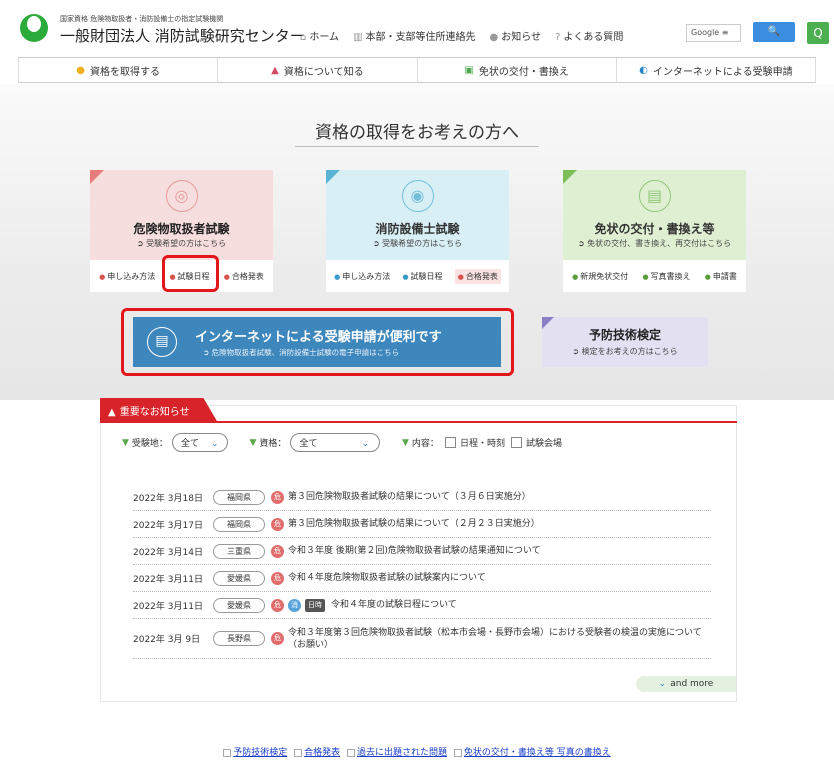  I want to click on news-text: 令和３年度 後期(第２回)危険物取扱者試験の結果通知について, so click(414, 551).